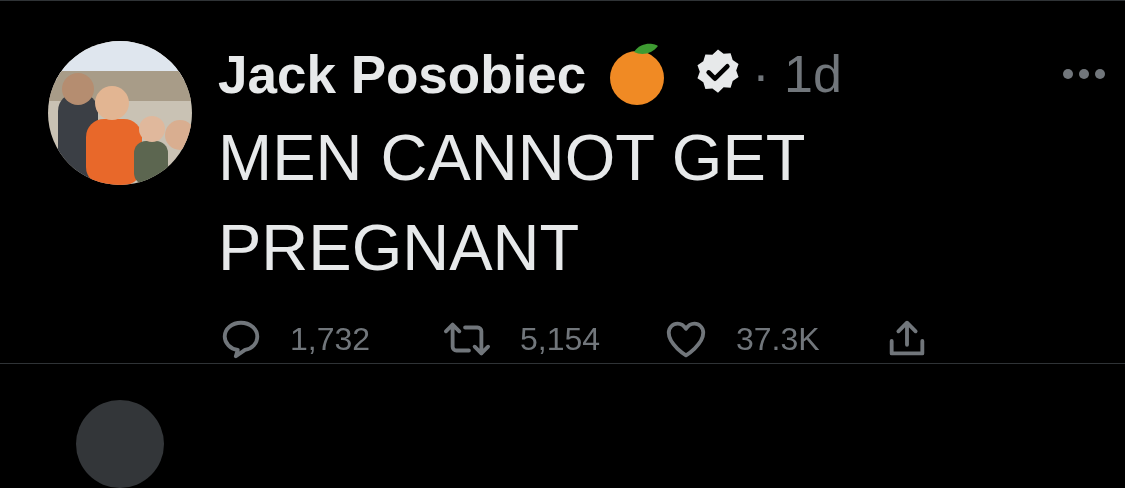 The height and width of the screenshot is (488, 1125). I want to click on author-name: Jack Posobiec, so click(402, 74).